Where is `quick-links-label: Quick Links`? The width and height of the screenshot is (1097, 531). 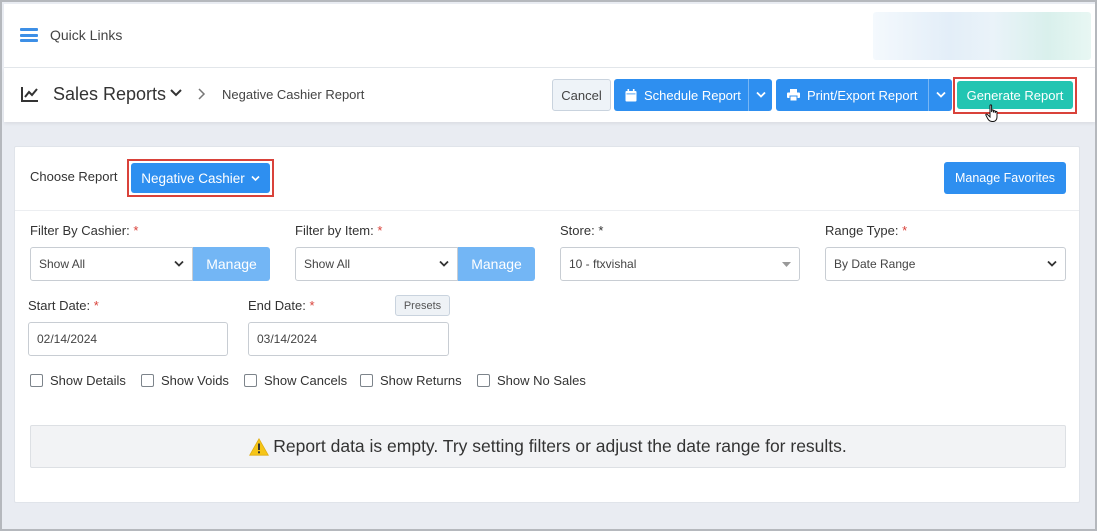 quick-links-label: Quick Links is located at coordinates (86, 35).